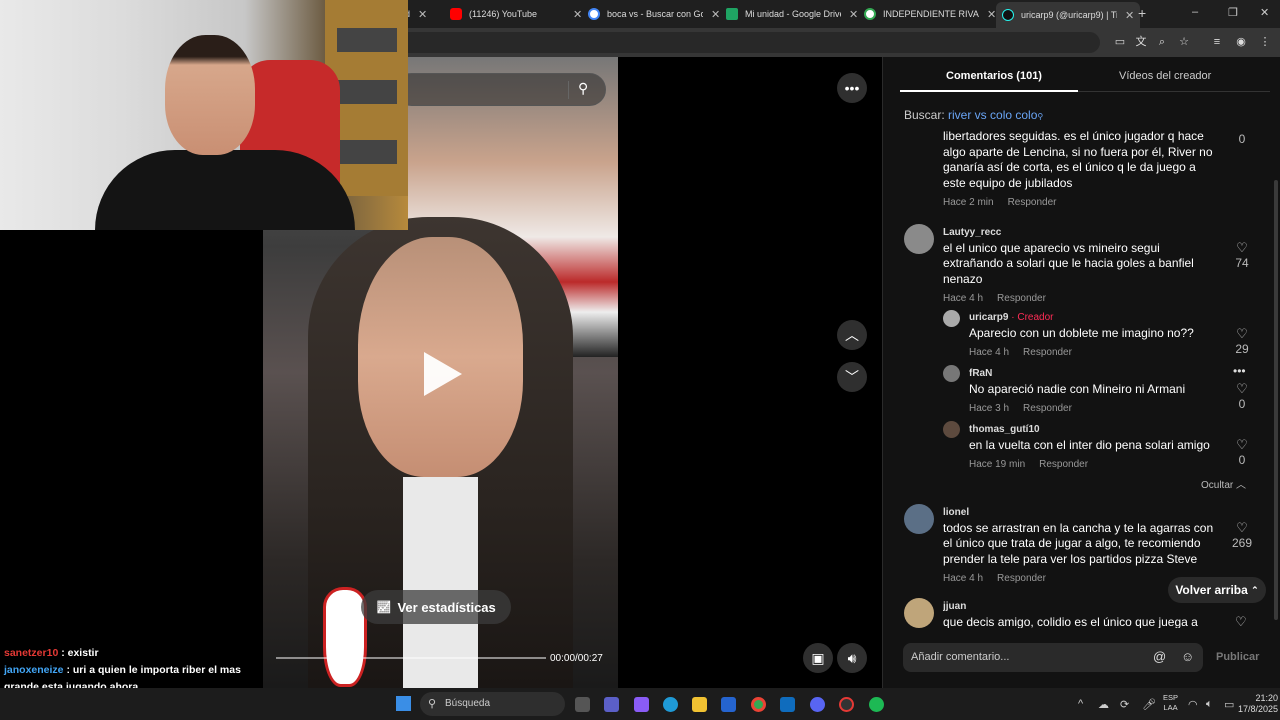  I want to click on wifi-icon: ◠, so click(1193, 704).